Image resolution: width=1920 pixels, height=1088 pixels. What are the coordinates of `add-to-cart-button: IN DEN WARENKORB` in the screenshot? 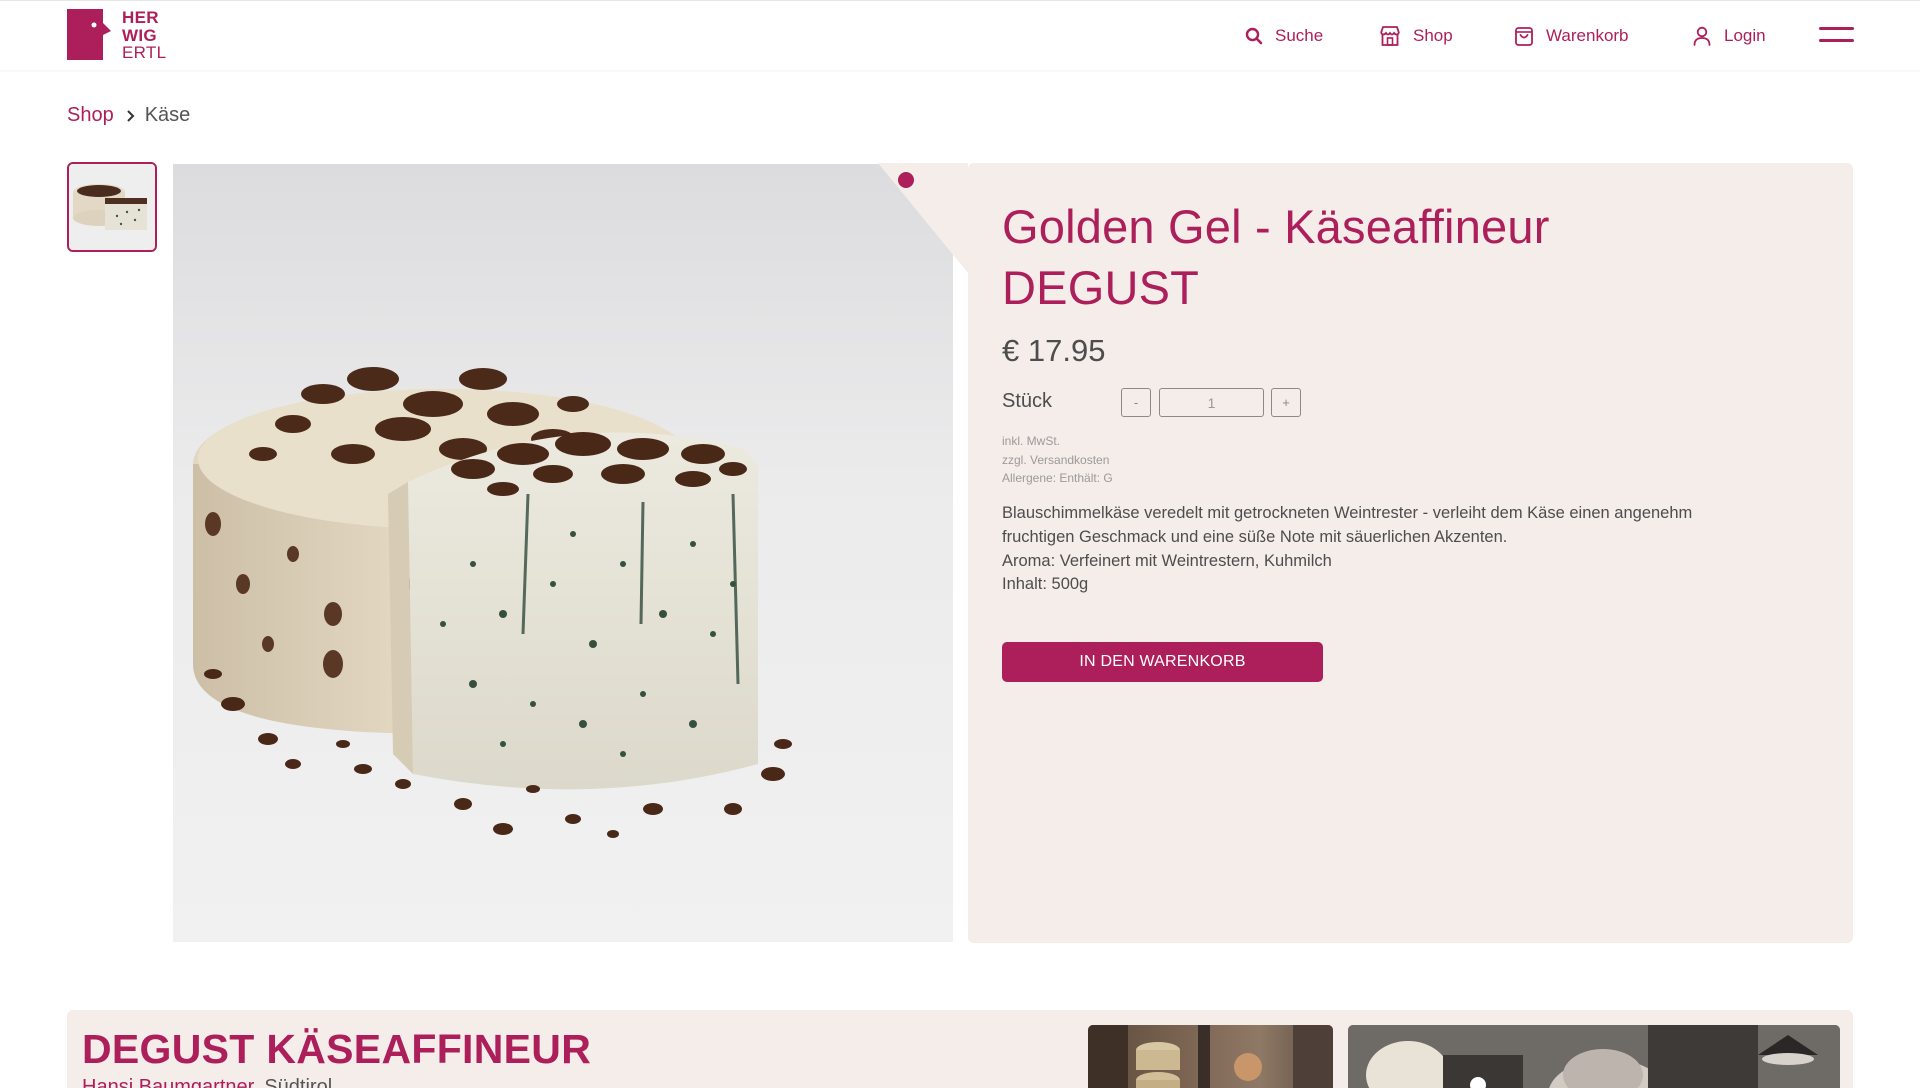 It's located at (1162, 662).